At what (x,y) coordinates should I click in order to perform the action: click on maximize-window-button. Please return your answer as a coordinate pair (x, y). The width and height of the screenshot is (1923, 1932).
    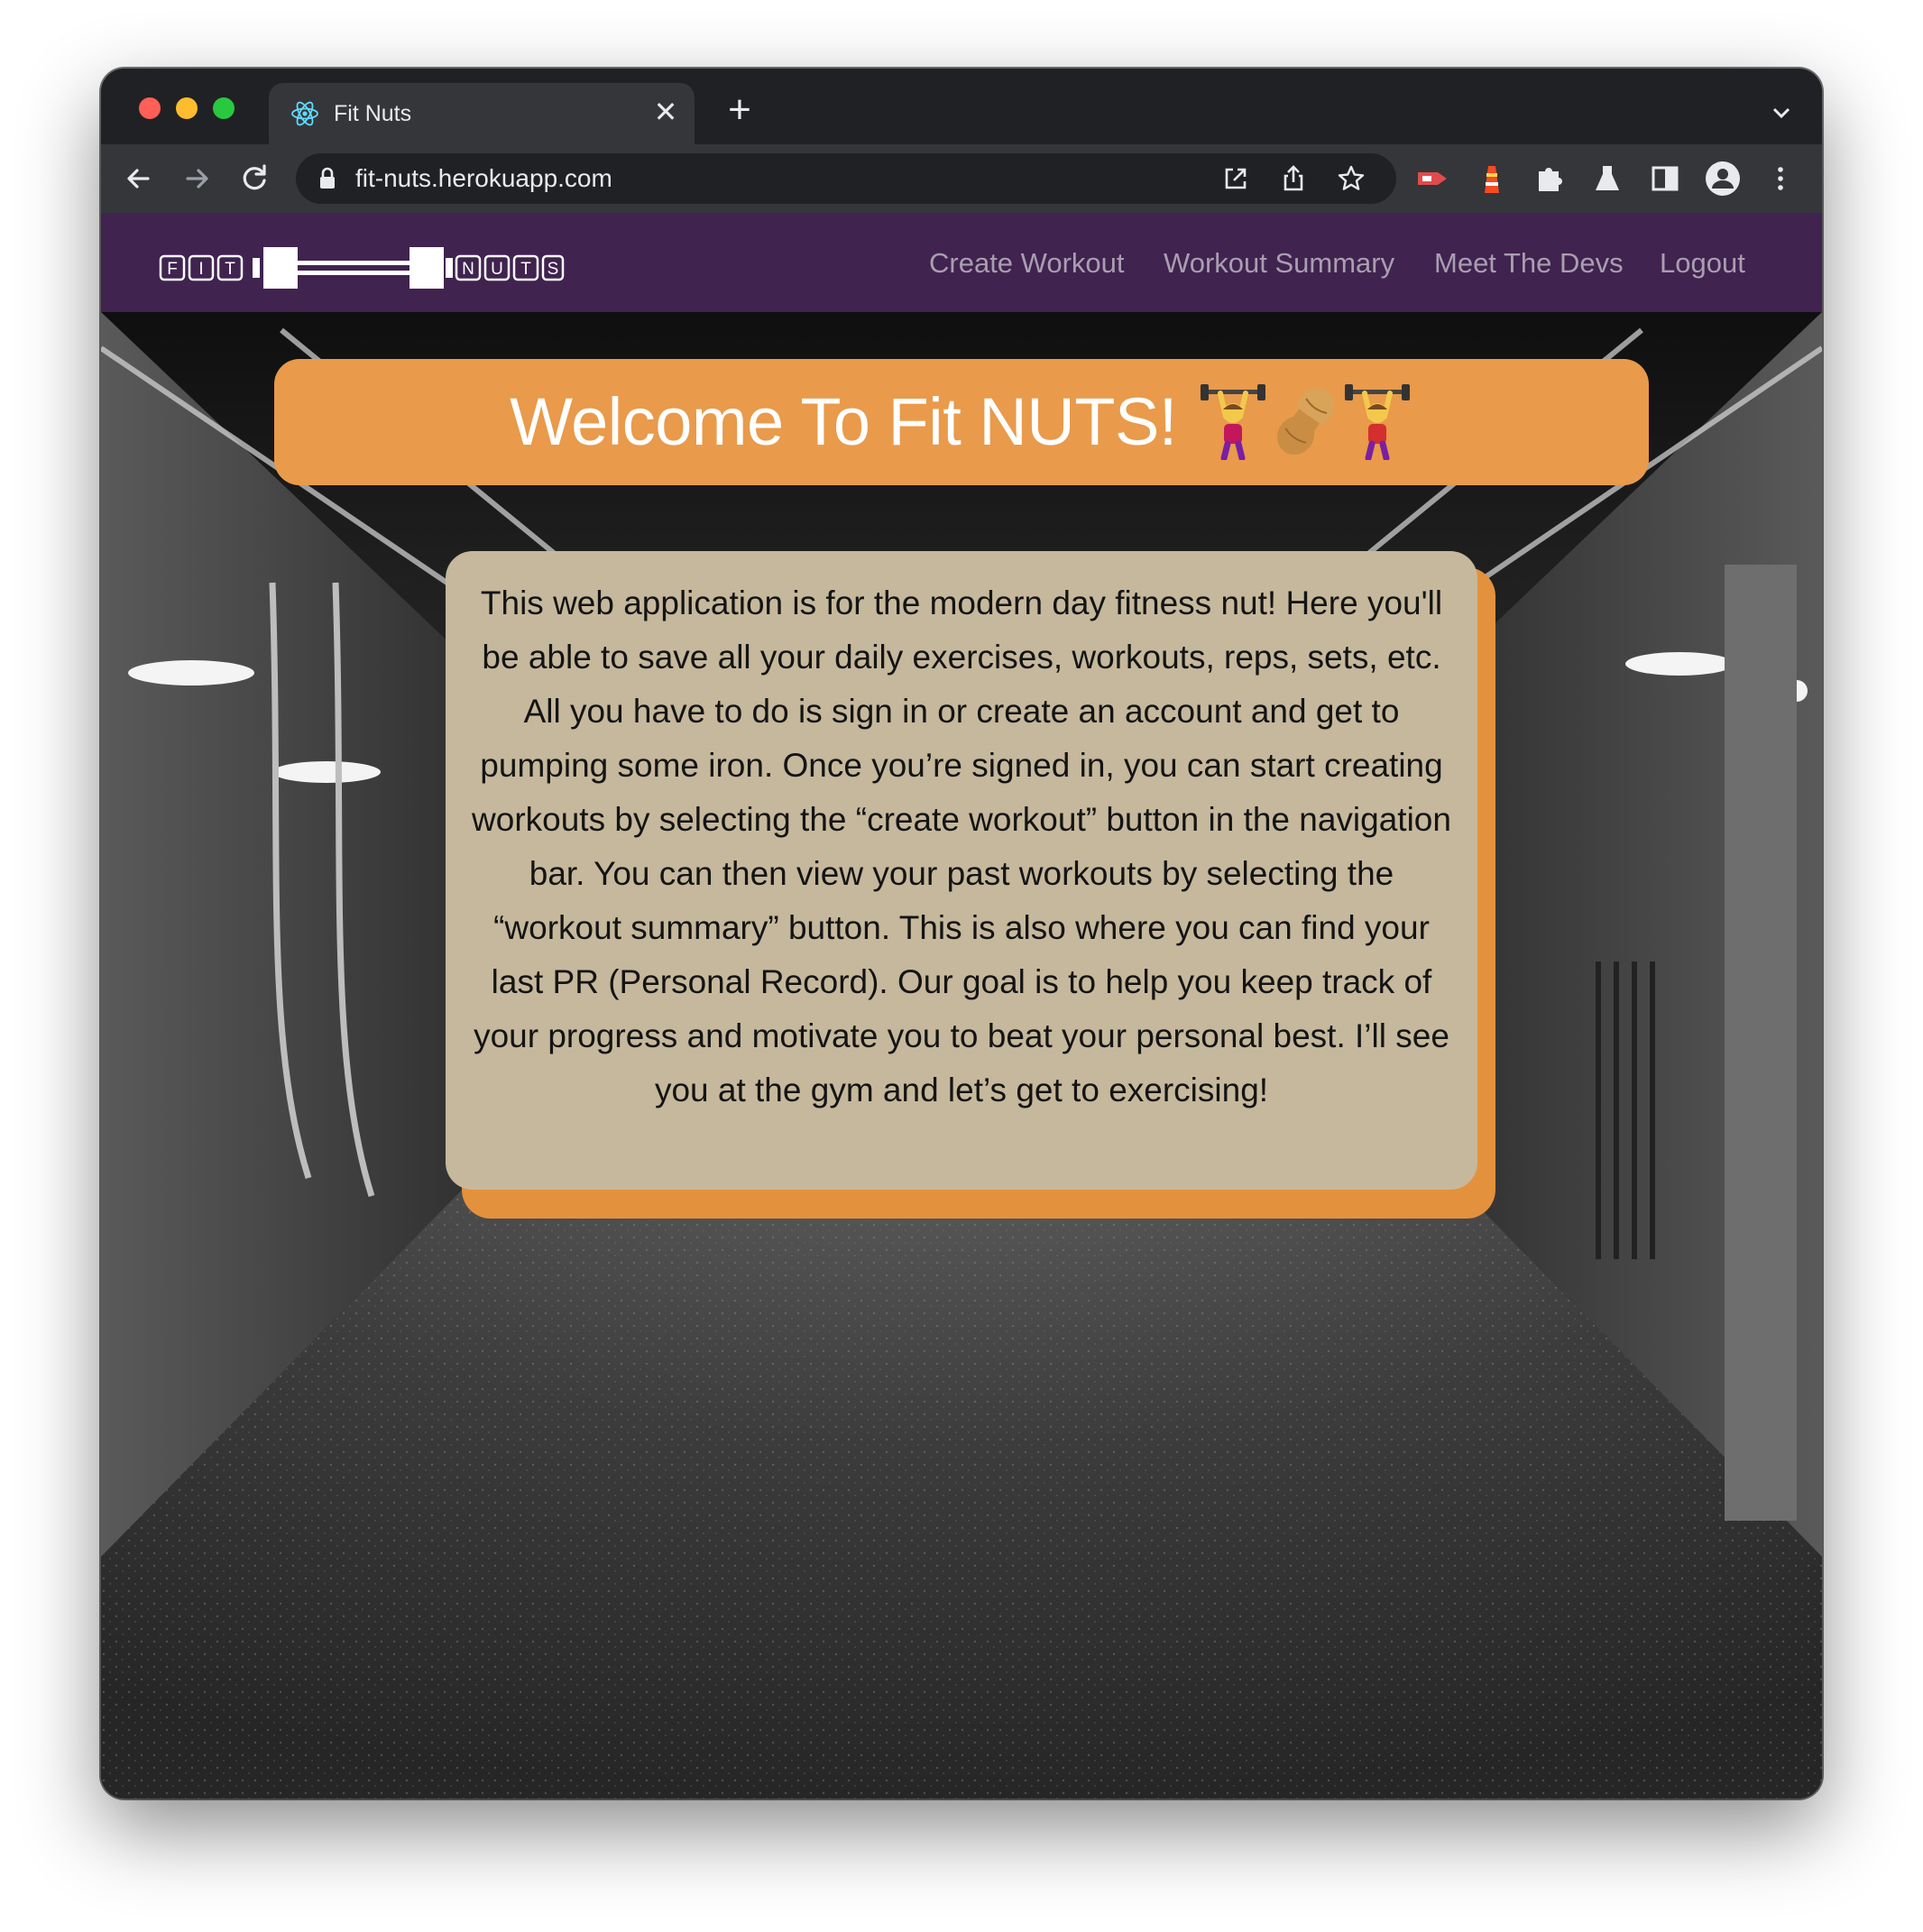
    Looking at the image, I should click on (224, 108).